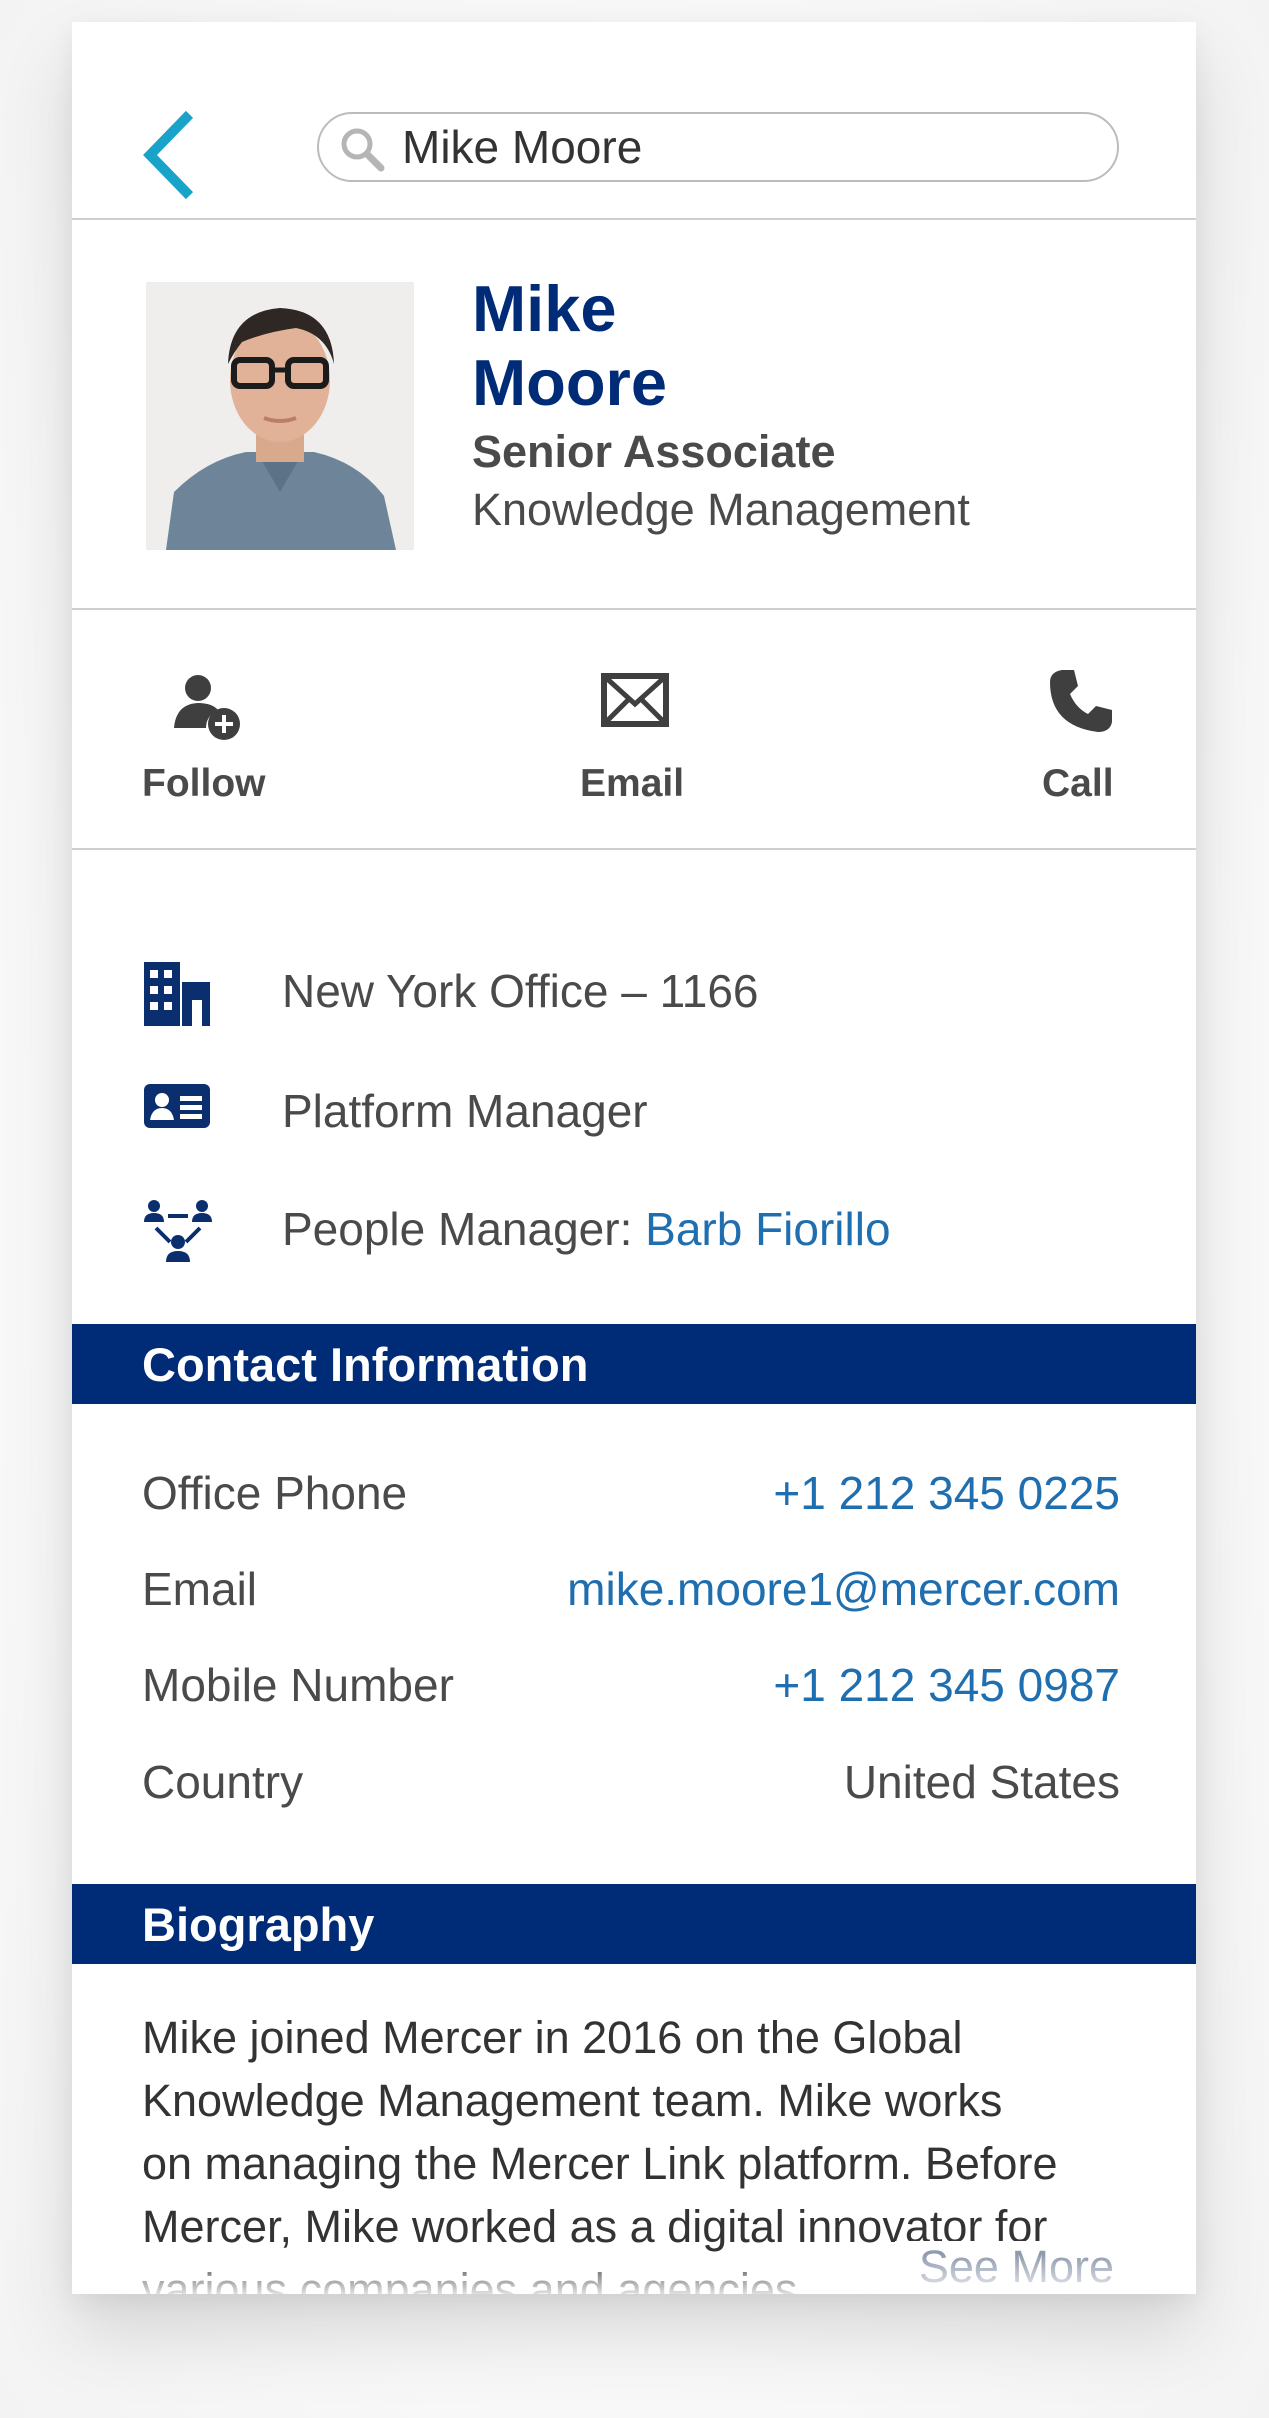 This screenshot has height=2418, width=1269. Describe the element at coordinates (552, 2037) in the screenshot. I see `bio-line: Mike joined Mercer in 2016 on the Global` at that location.